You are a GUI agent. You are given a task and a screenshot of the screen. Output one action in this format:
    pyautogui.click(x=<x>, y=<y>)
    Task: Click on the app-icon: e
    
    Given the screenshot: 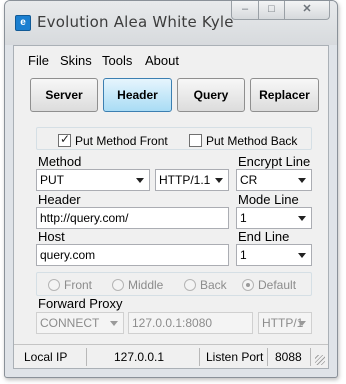 What is the action you would take?
    pyautogui.click(x=23, y=23)
    